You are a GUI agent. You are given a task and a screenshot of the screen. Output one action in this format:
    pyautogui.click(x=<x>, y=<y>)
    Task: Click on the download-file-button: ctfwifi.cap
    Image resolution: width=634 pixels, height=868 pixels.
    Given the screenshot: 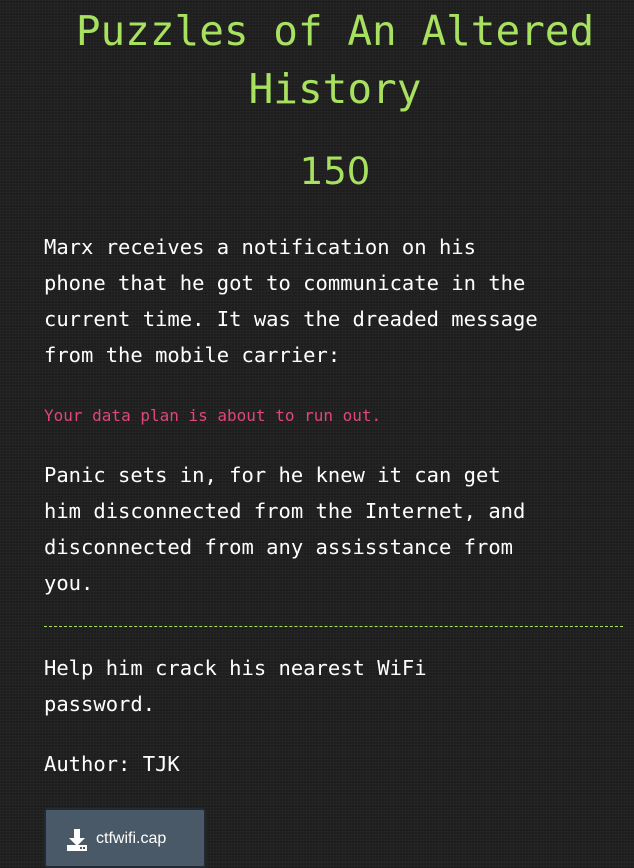 What is the action you would take?
    pyautogui.click(x=125, y=838)
    